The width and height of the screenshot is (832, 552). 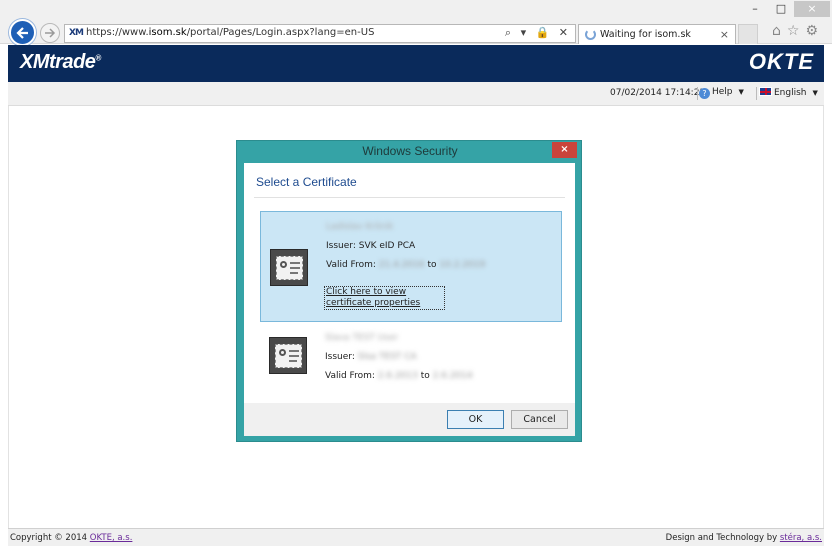 I want to click on help-icon: ?, so click(x=704, y=93).